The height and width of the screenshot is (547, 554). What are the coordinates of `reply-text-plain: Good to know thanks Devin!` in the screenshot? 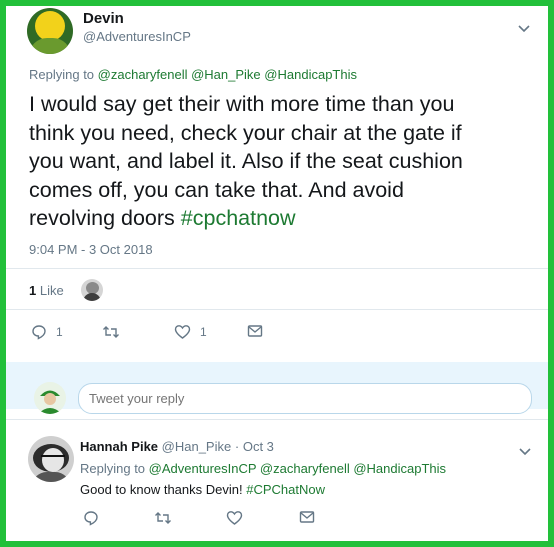 It's located at (161, 489).